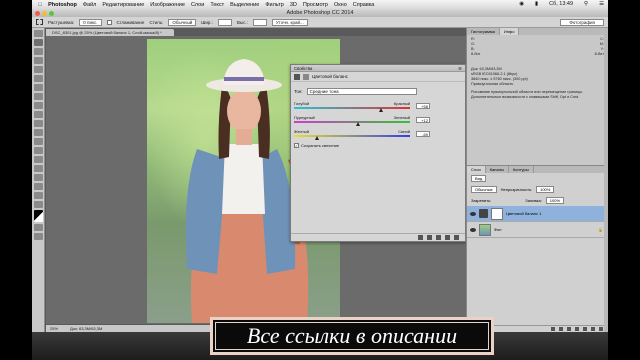 Image resolution: width=640 pixels, height=360 pixels. What do you see at coordinates (297, 76) in the screenshot?
I see `adjustment-icon` at bounding box center [297, 76].